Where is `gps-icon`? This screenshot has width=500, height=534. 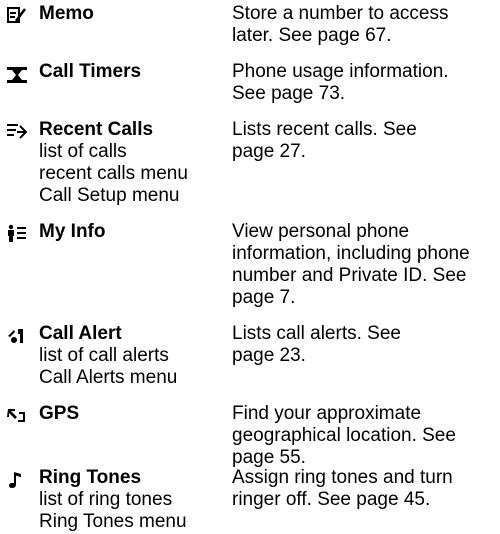
gps-icon is located at coordinates (17, 416).